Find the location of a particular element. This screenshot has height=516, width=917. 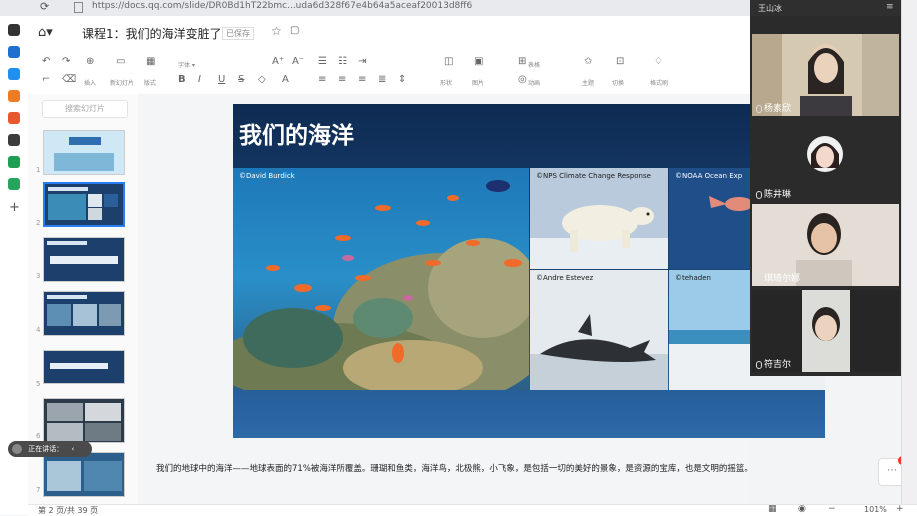

grid-view-icon: ▦ is located at coordinates (772, 509).